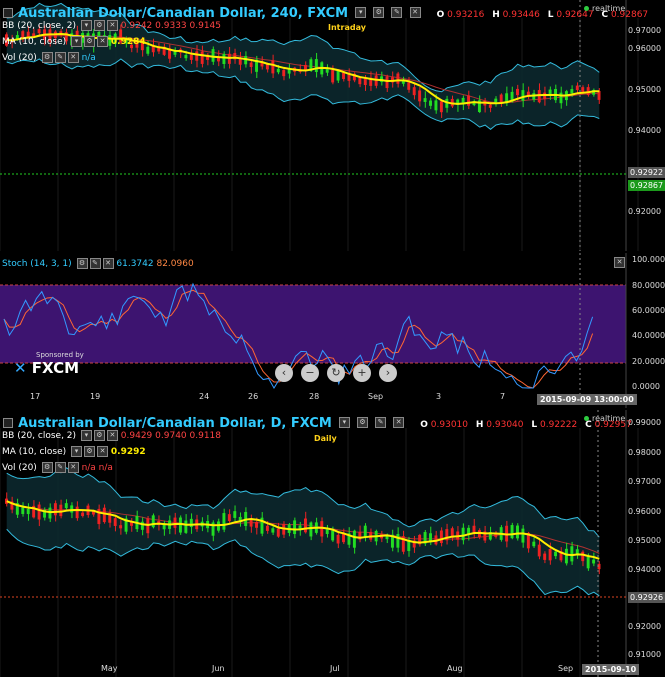 This screenshot has height=677, width=665. Describe the element at coordinates (60, 355) in the screenshot. I see `sponsor-text: Sponsored by` at that location.